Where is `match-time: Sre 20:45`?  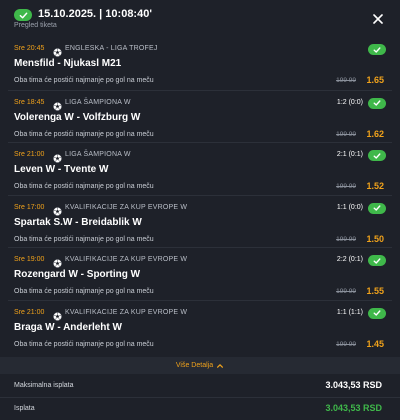 match-time: Sre 20:45 is located at coordinates (29, 48).